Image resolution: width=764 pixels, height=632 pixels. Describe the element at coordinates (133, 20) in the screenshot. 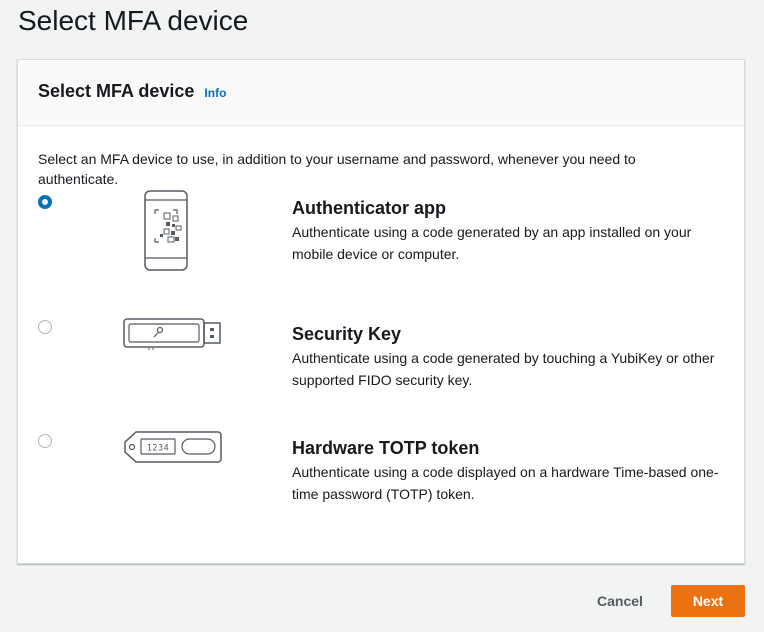

I see `page-title: Select MFA device` at that location.